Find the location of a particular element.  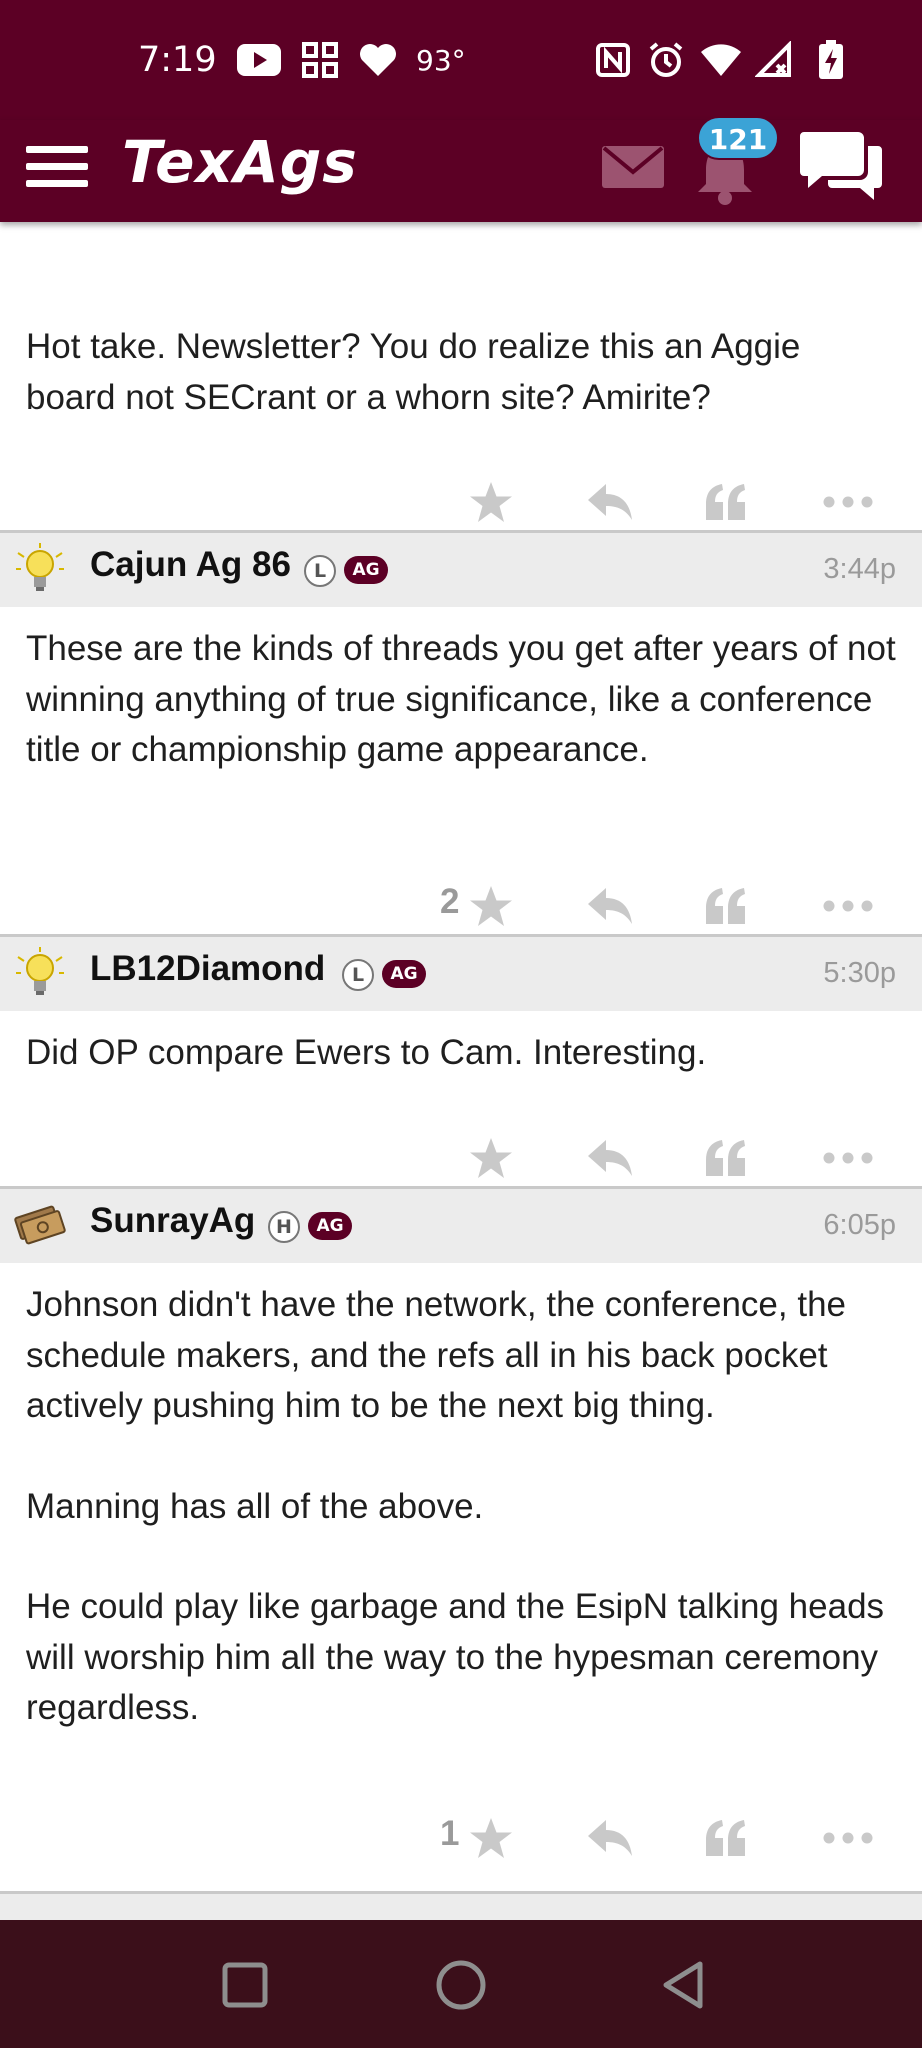

star-count: 2 is located at coordinates (450, 901).